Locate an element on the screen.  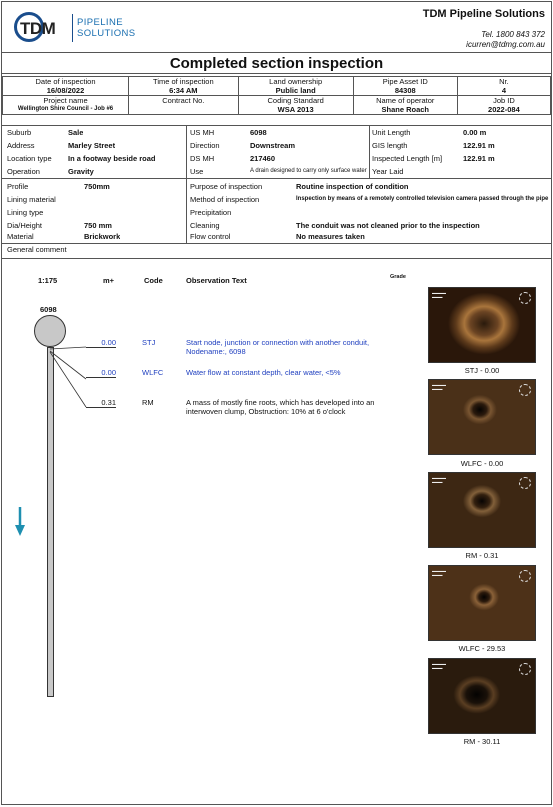
detail-label: Purpose of inspection is located at coordinates (226, 186).